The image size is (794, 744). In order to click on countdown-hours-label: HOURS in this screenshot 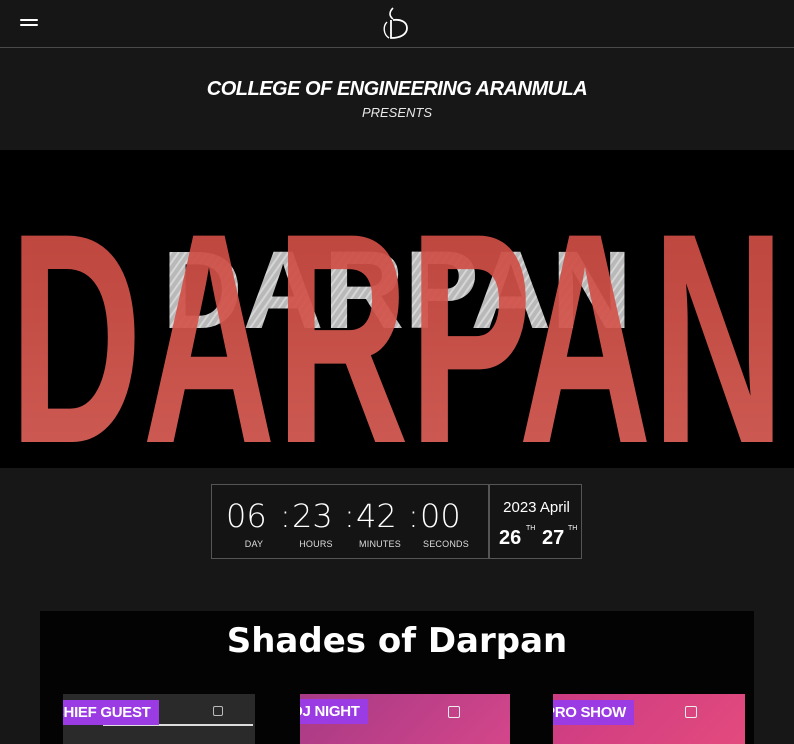, I will do `click(316, 544)`.